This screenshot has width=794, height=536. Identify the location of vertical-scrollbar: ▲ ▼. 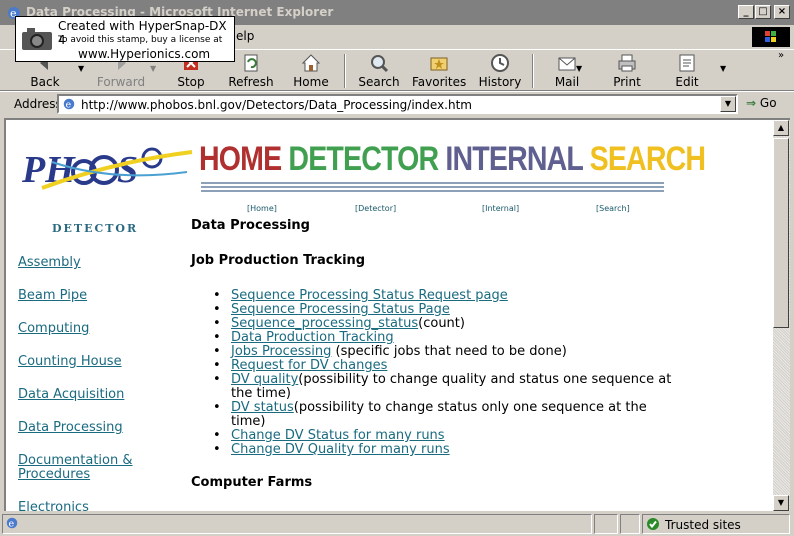
(781, 314).